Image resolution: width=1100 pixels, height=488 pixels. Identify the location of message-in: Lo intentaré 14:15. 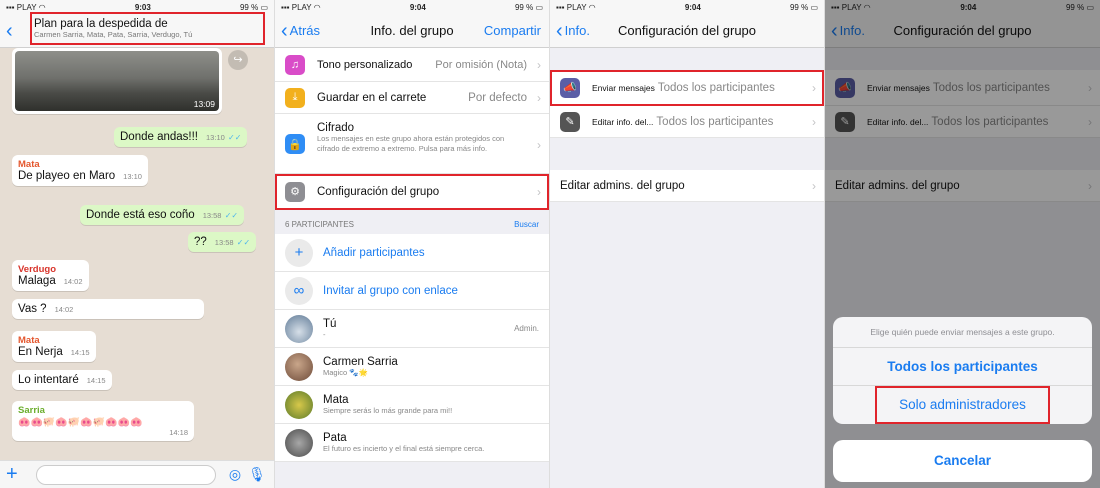
(62, 380).